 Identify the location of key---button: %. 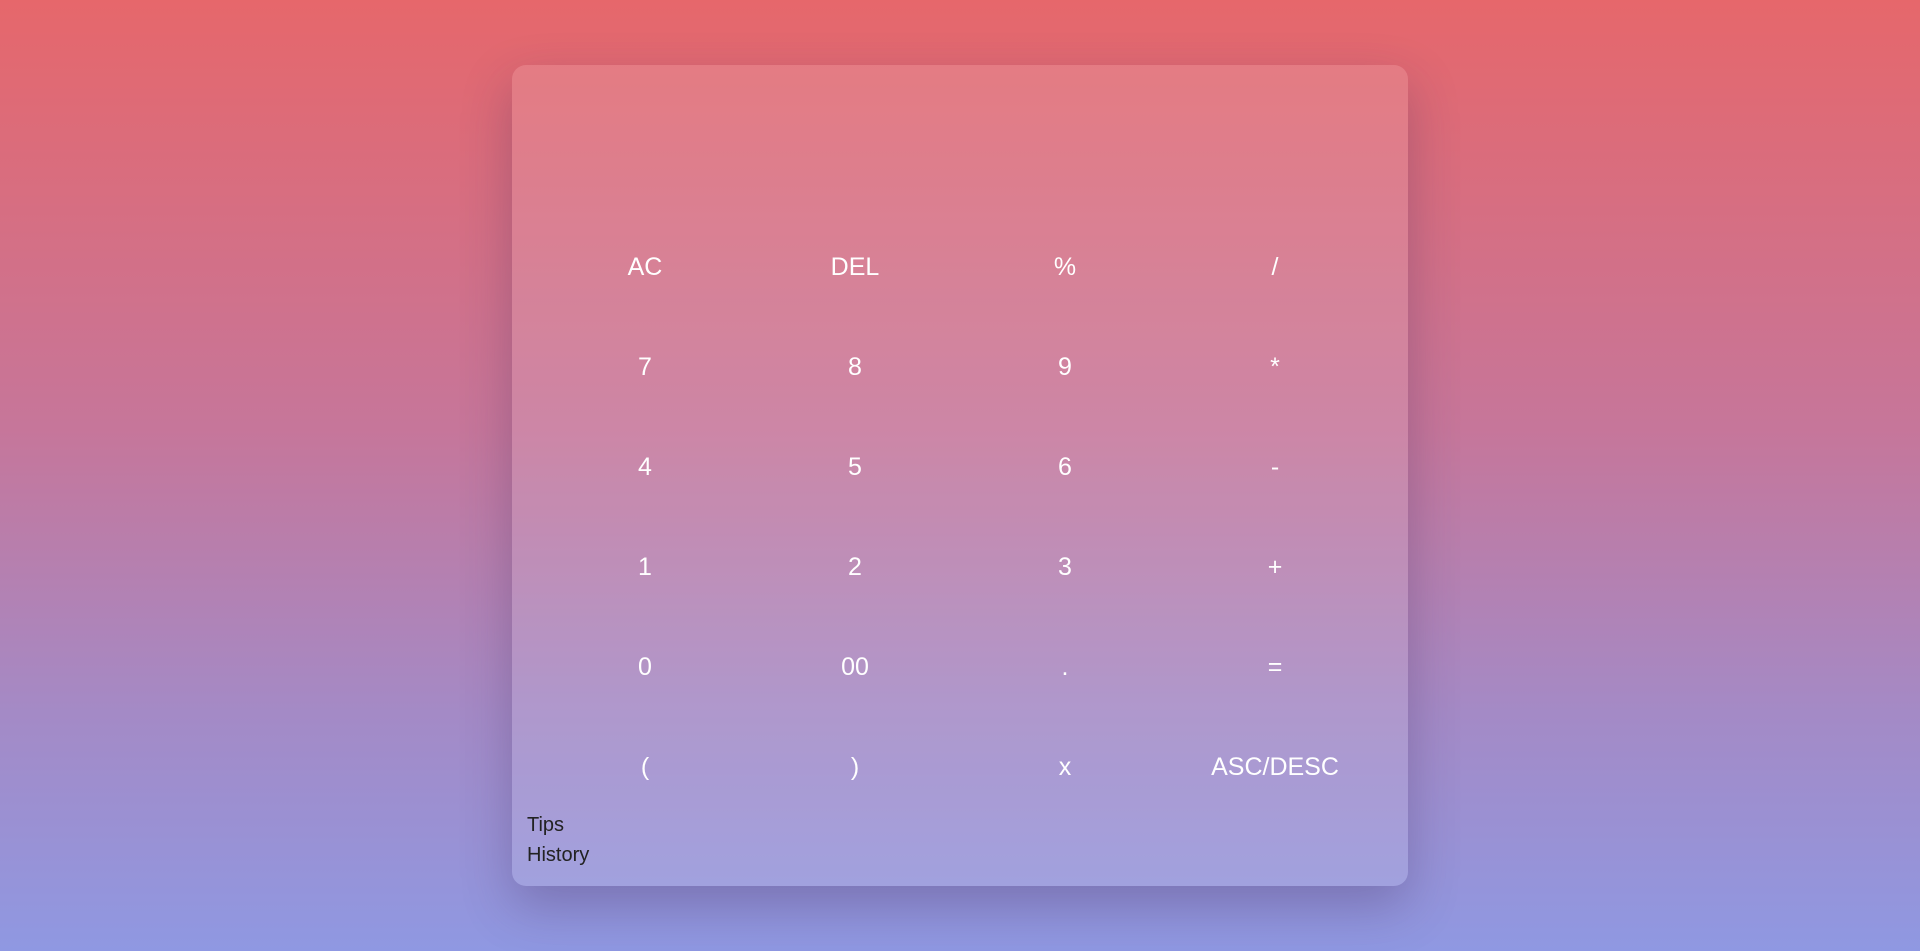
(1065, 267).